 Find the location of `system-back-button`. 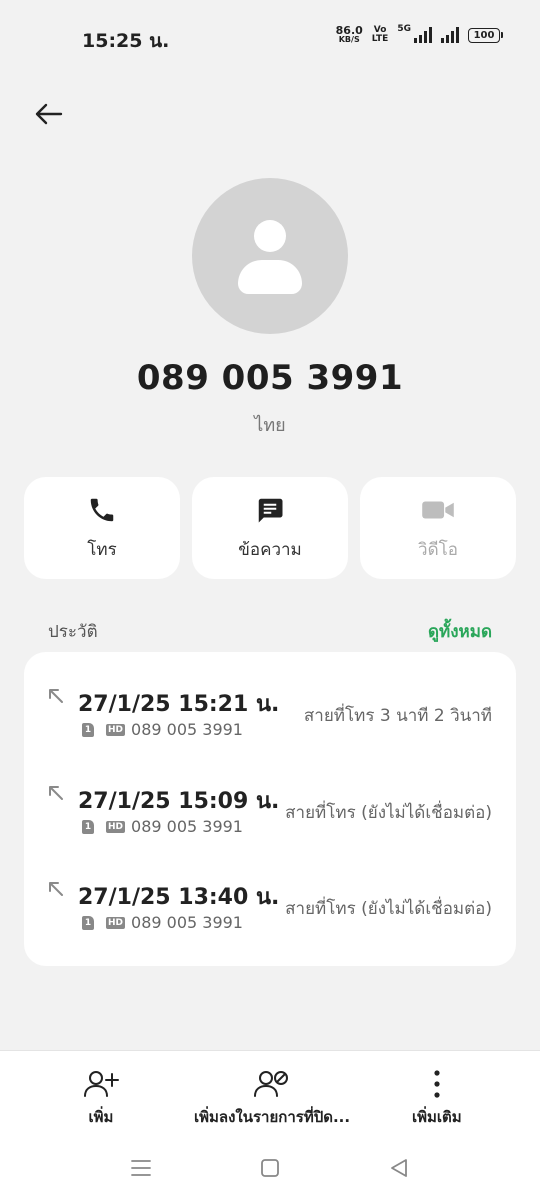

system-back-button is located at coordinates (399, 1168).